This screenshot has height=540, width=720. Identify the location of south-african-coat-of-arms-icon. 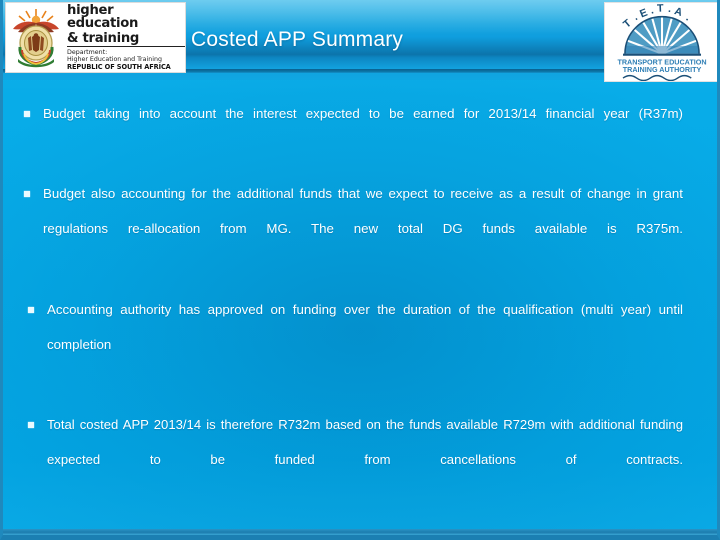
(36, 38).